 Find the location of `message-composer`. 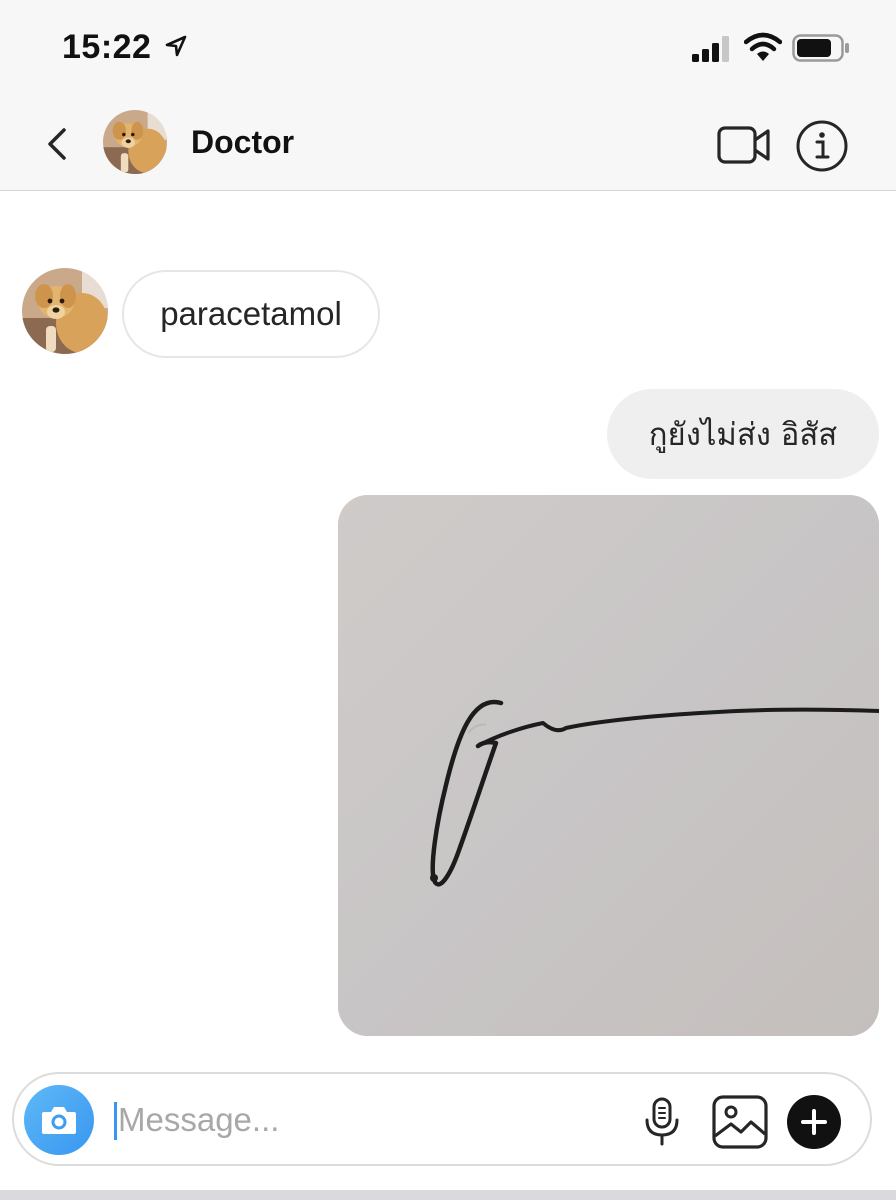

message-composer is located at coordinates (442, 1119).